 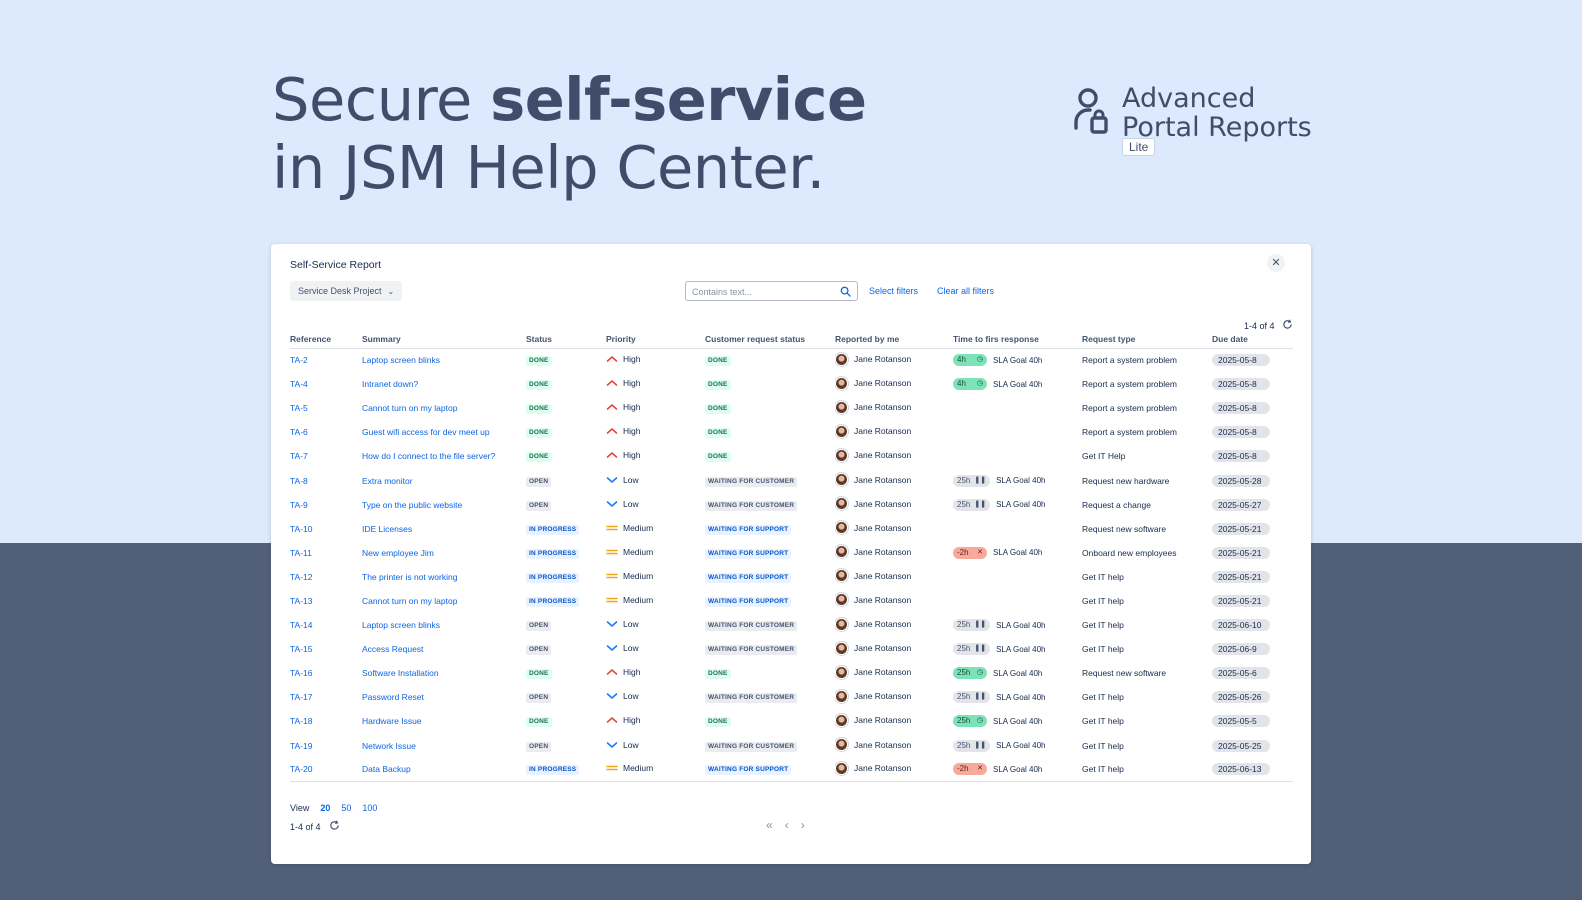 I want to click on summary-link: Data Backup, so click(x=386, y=769).